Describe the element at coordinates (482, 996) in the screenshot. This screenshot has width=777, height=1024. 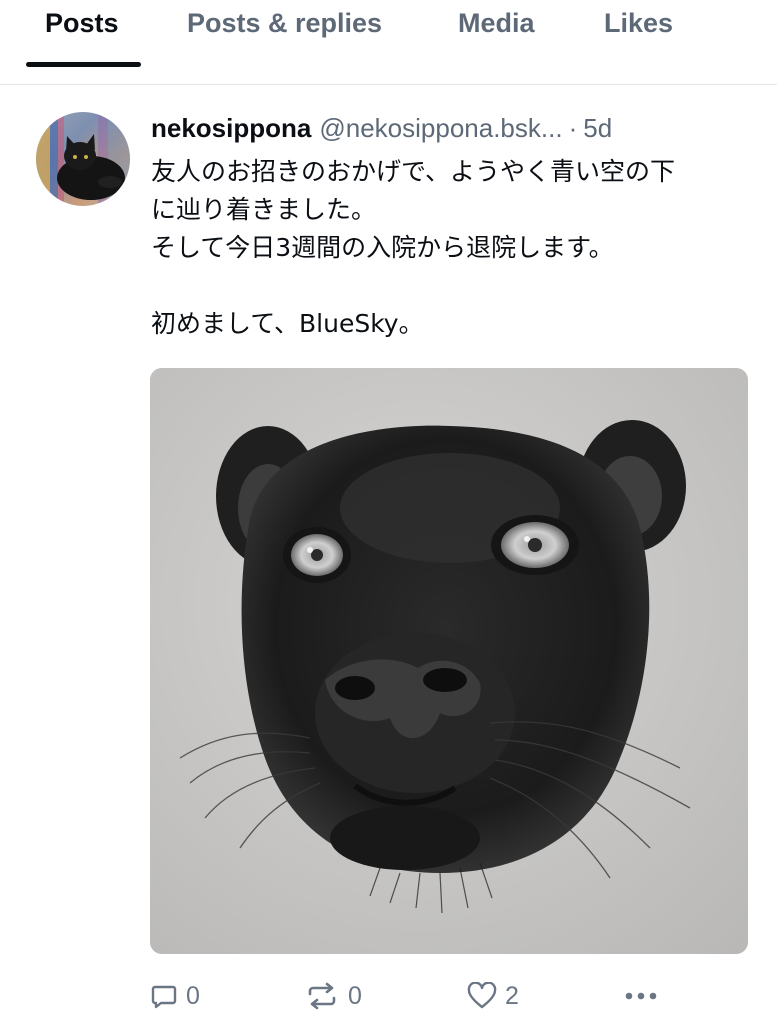
I see `heart-icon` at that location.